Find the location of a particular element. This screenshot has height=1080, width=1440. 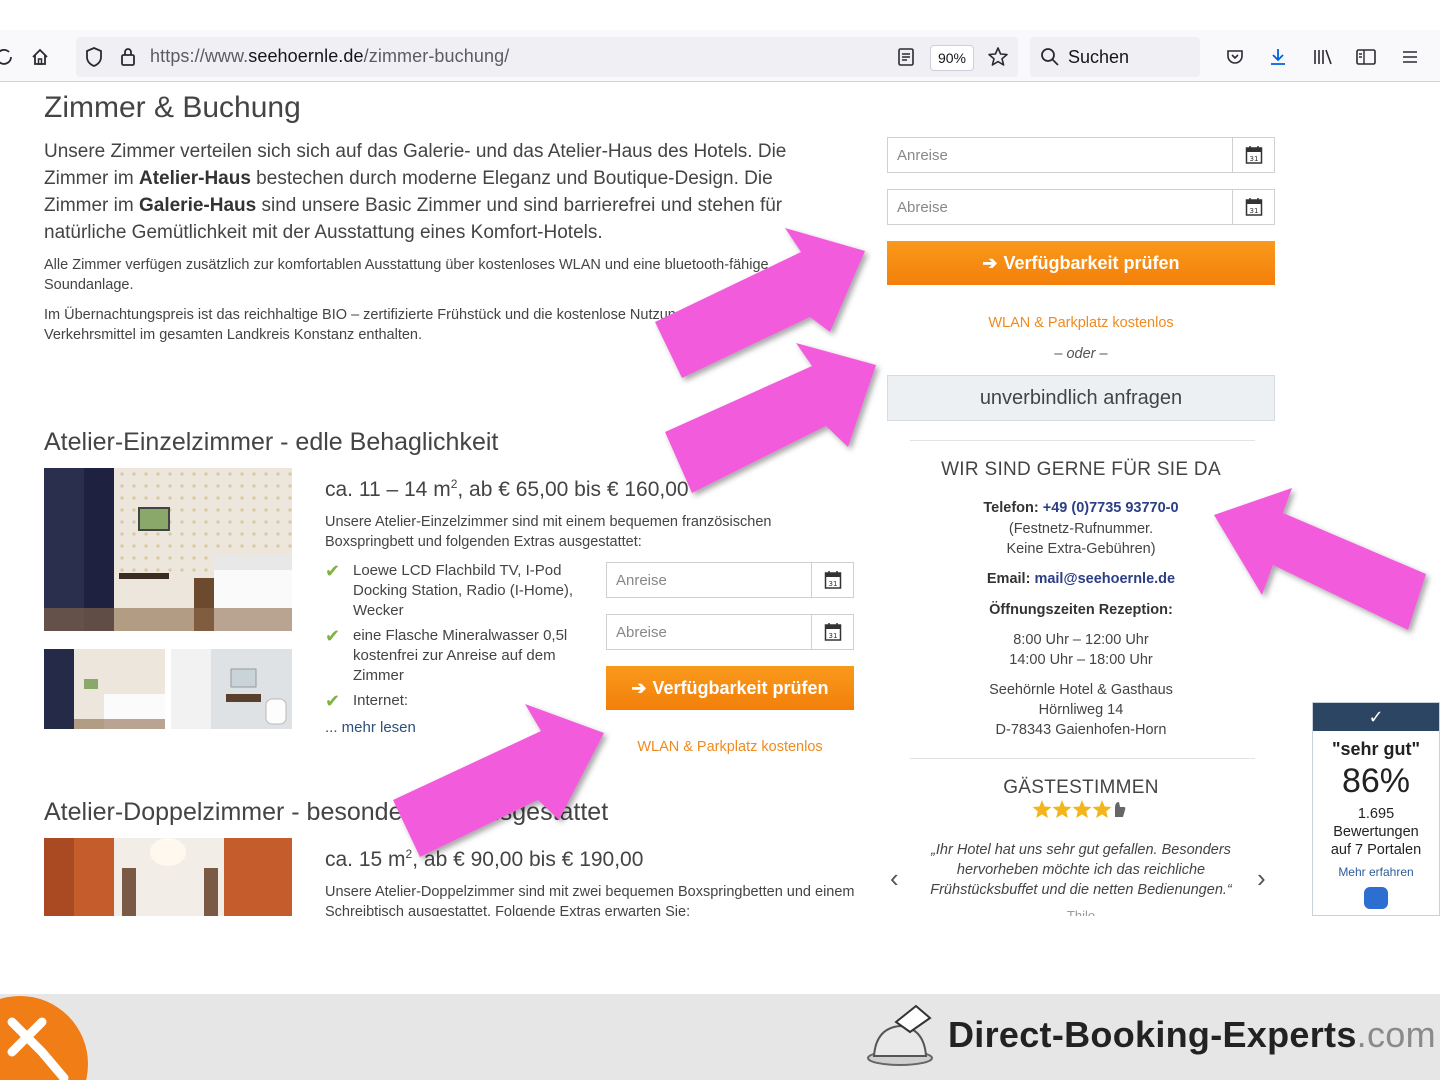

room1-departure-field: Abreise 31 is located at coordinates (730, 632).